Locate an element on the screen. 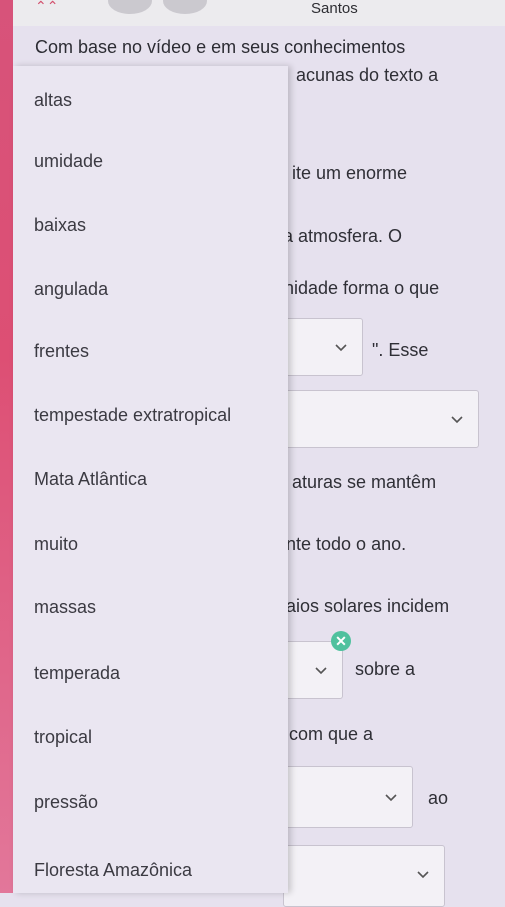  left-accent-strip is located at coordinates (6, 446).